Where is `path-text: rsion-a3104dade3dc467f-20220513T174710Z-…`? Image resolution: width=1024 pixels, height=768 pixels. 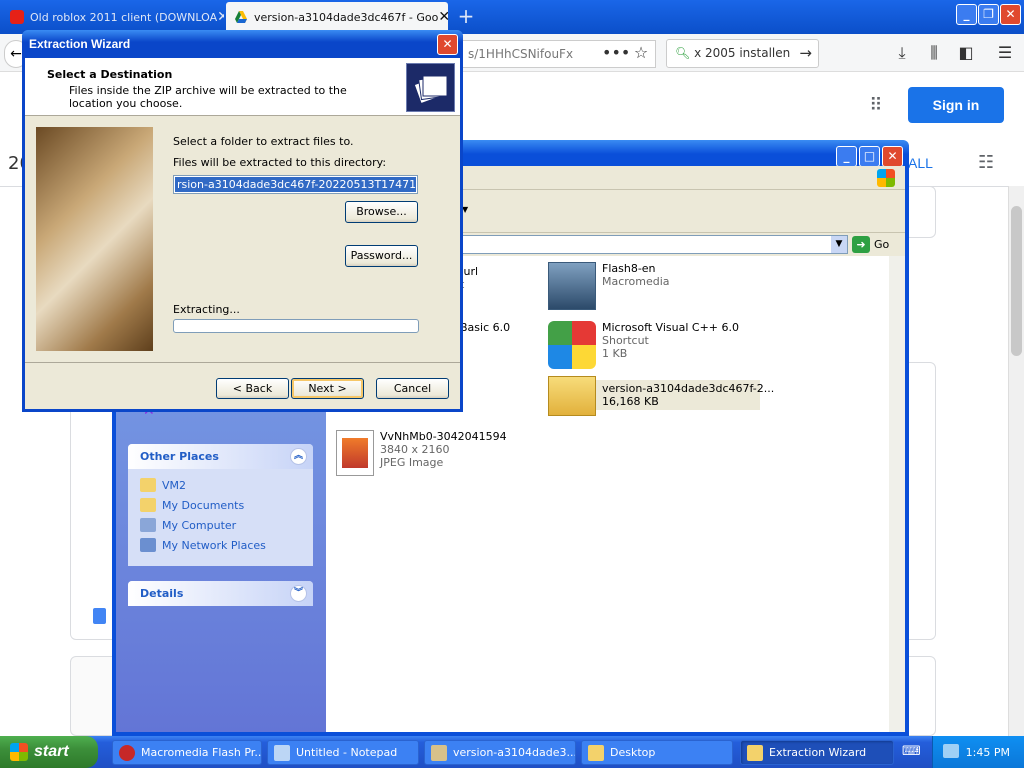 path-text: rsion-a3104dade3dc467f-20220513T174710Z-… is located at coordinates (295, 184).